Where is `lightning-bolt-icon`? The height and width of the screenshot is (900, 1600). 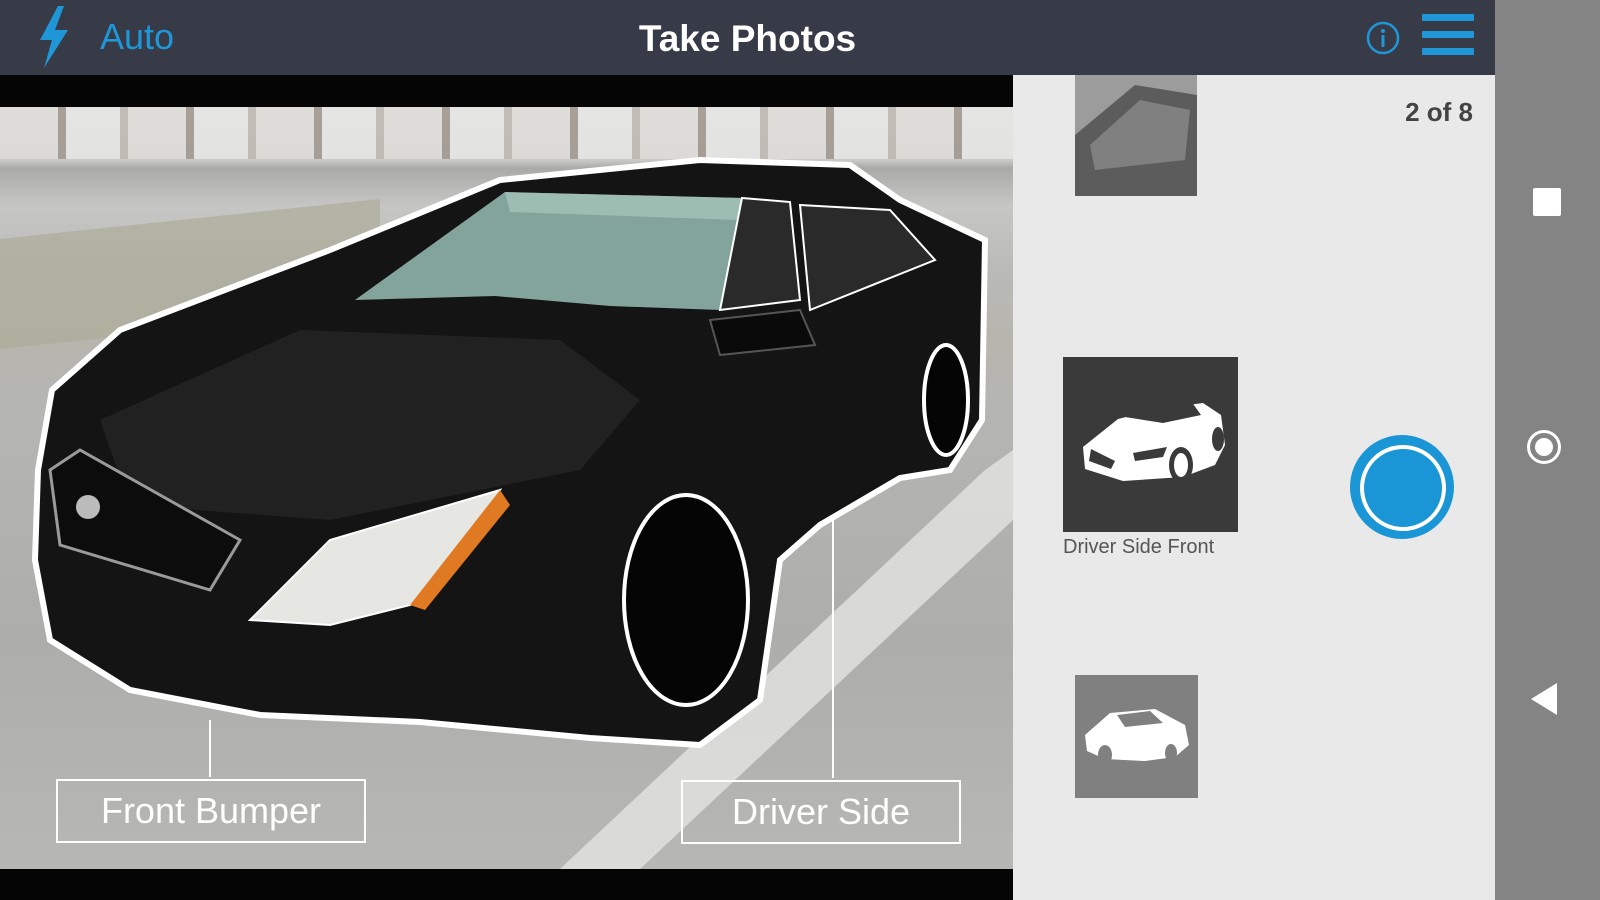 lightning-bolt-icon is located at coordinates (54, 37).